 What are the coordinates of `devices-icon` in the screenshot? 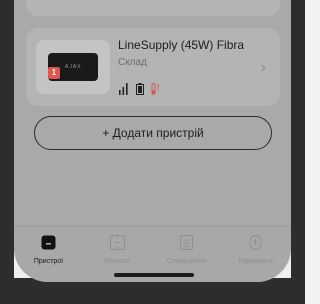 It's located at (48, 242).